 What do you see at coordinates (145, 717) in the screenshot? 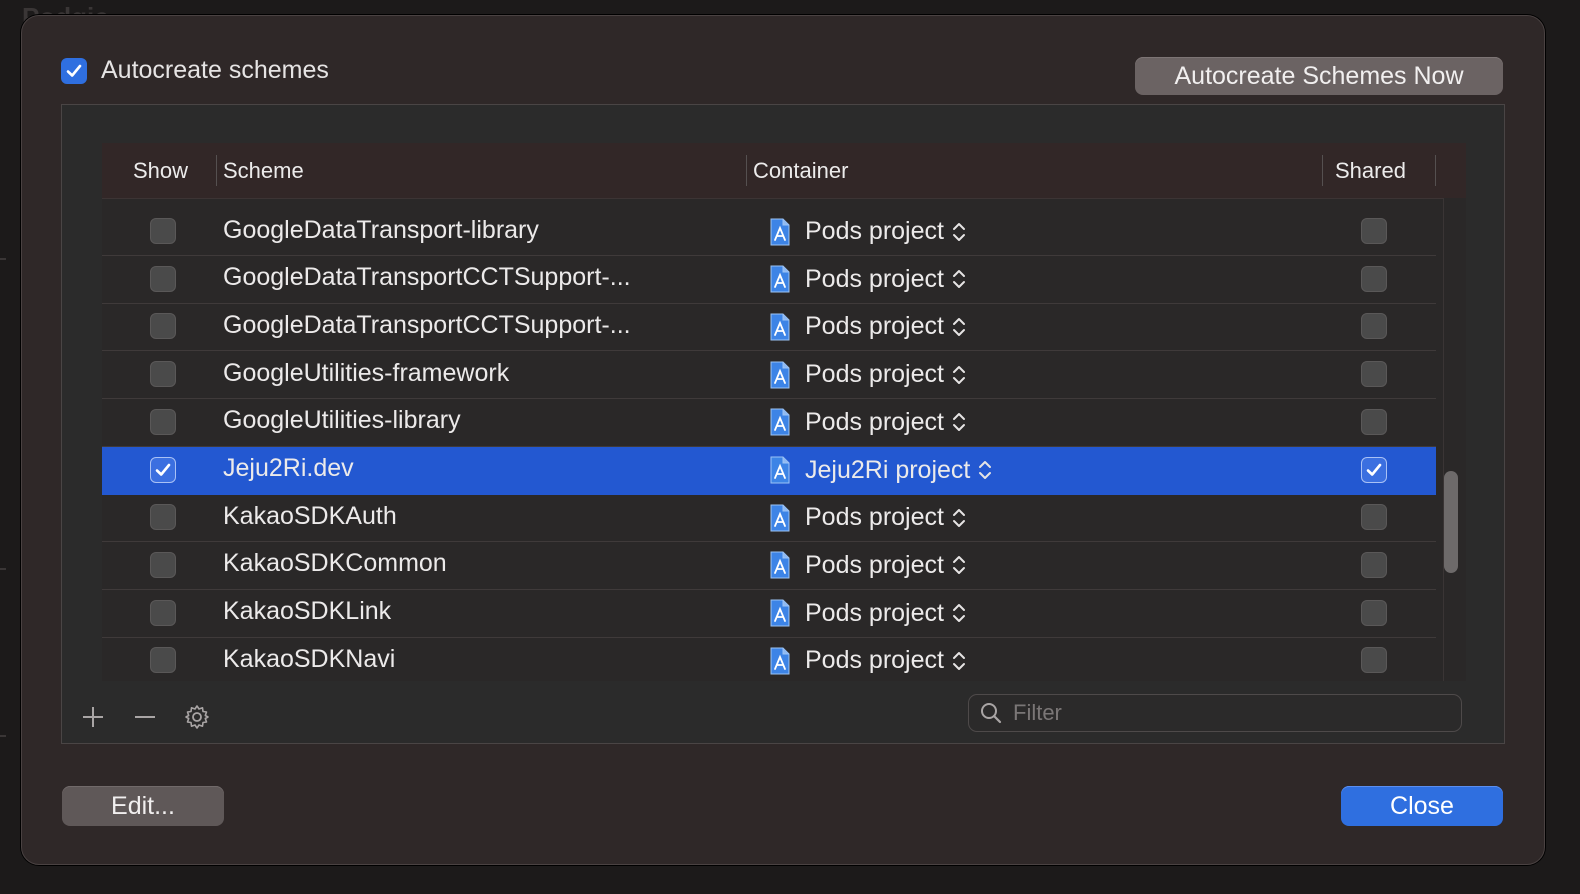
I see `minus-icon` at bounding box center [145, 717].